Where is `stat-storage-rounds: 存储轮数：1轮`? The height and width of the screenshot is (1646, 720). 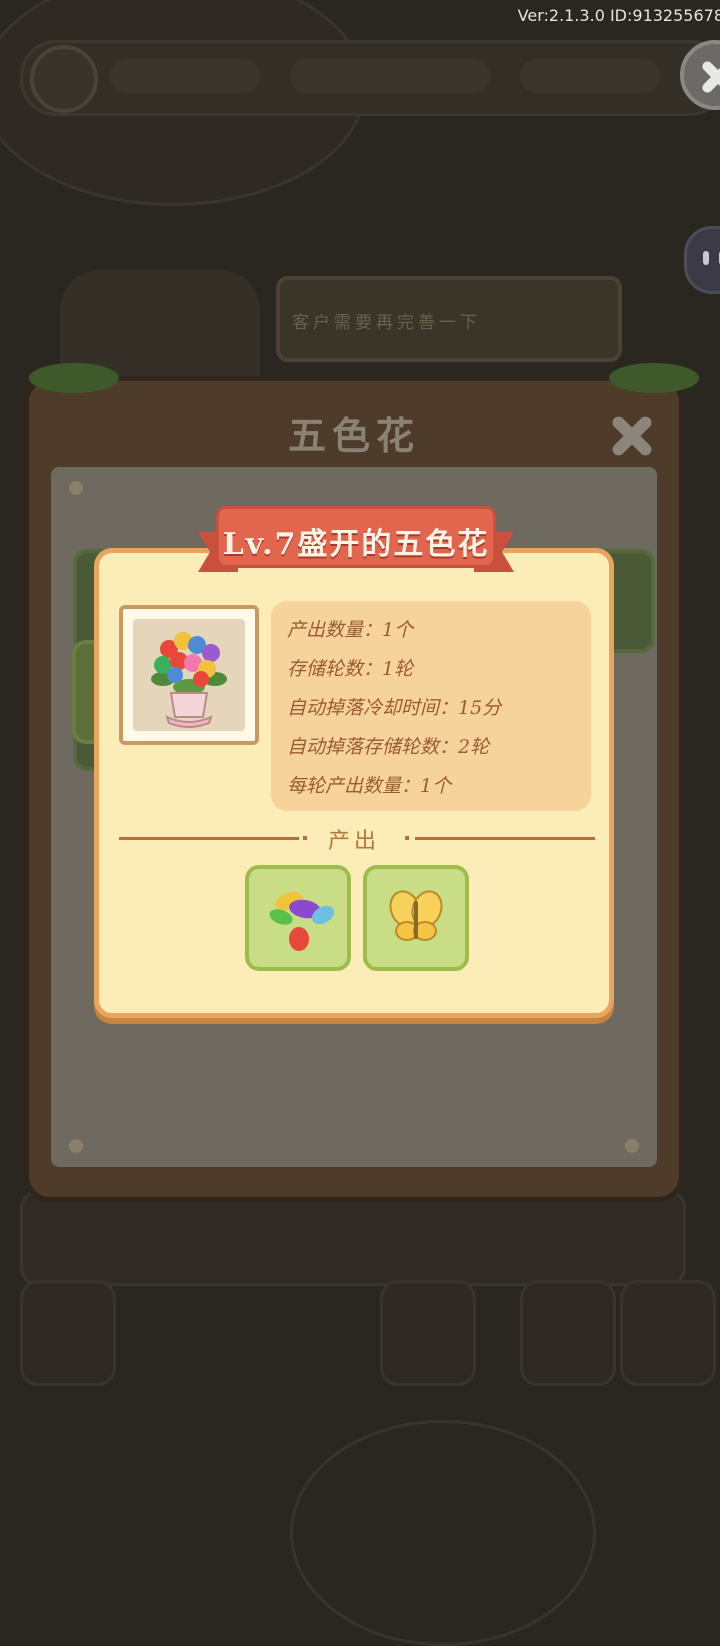
stat-storage-rounds: 存储轮数：1轮 is located at coordinates (350, 669).